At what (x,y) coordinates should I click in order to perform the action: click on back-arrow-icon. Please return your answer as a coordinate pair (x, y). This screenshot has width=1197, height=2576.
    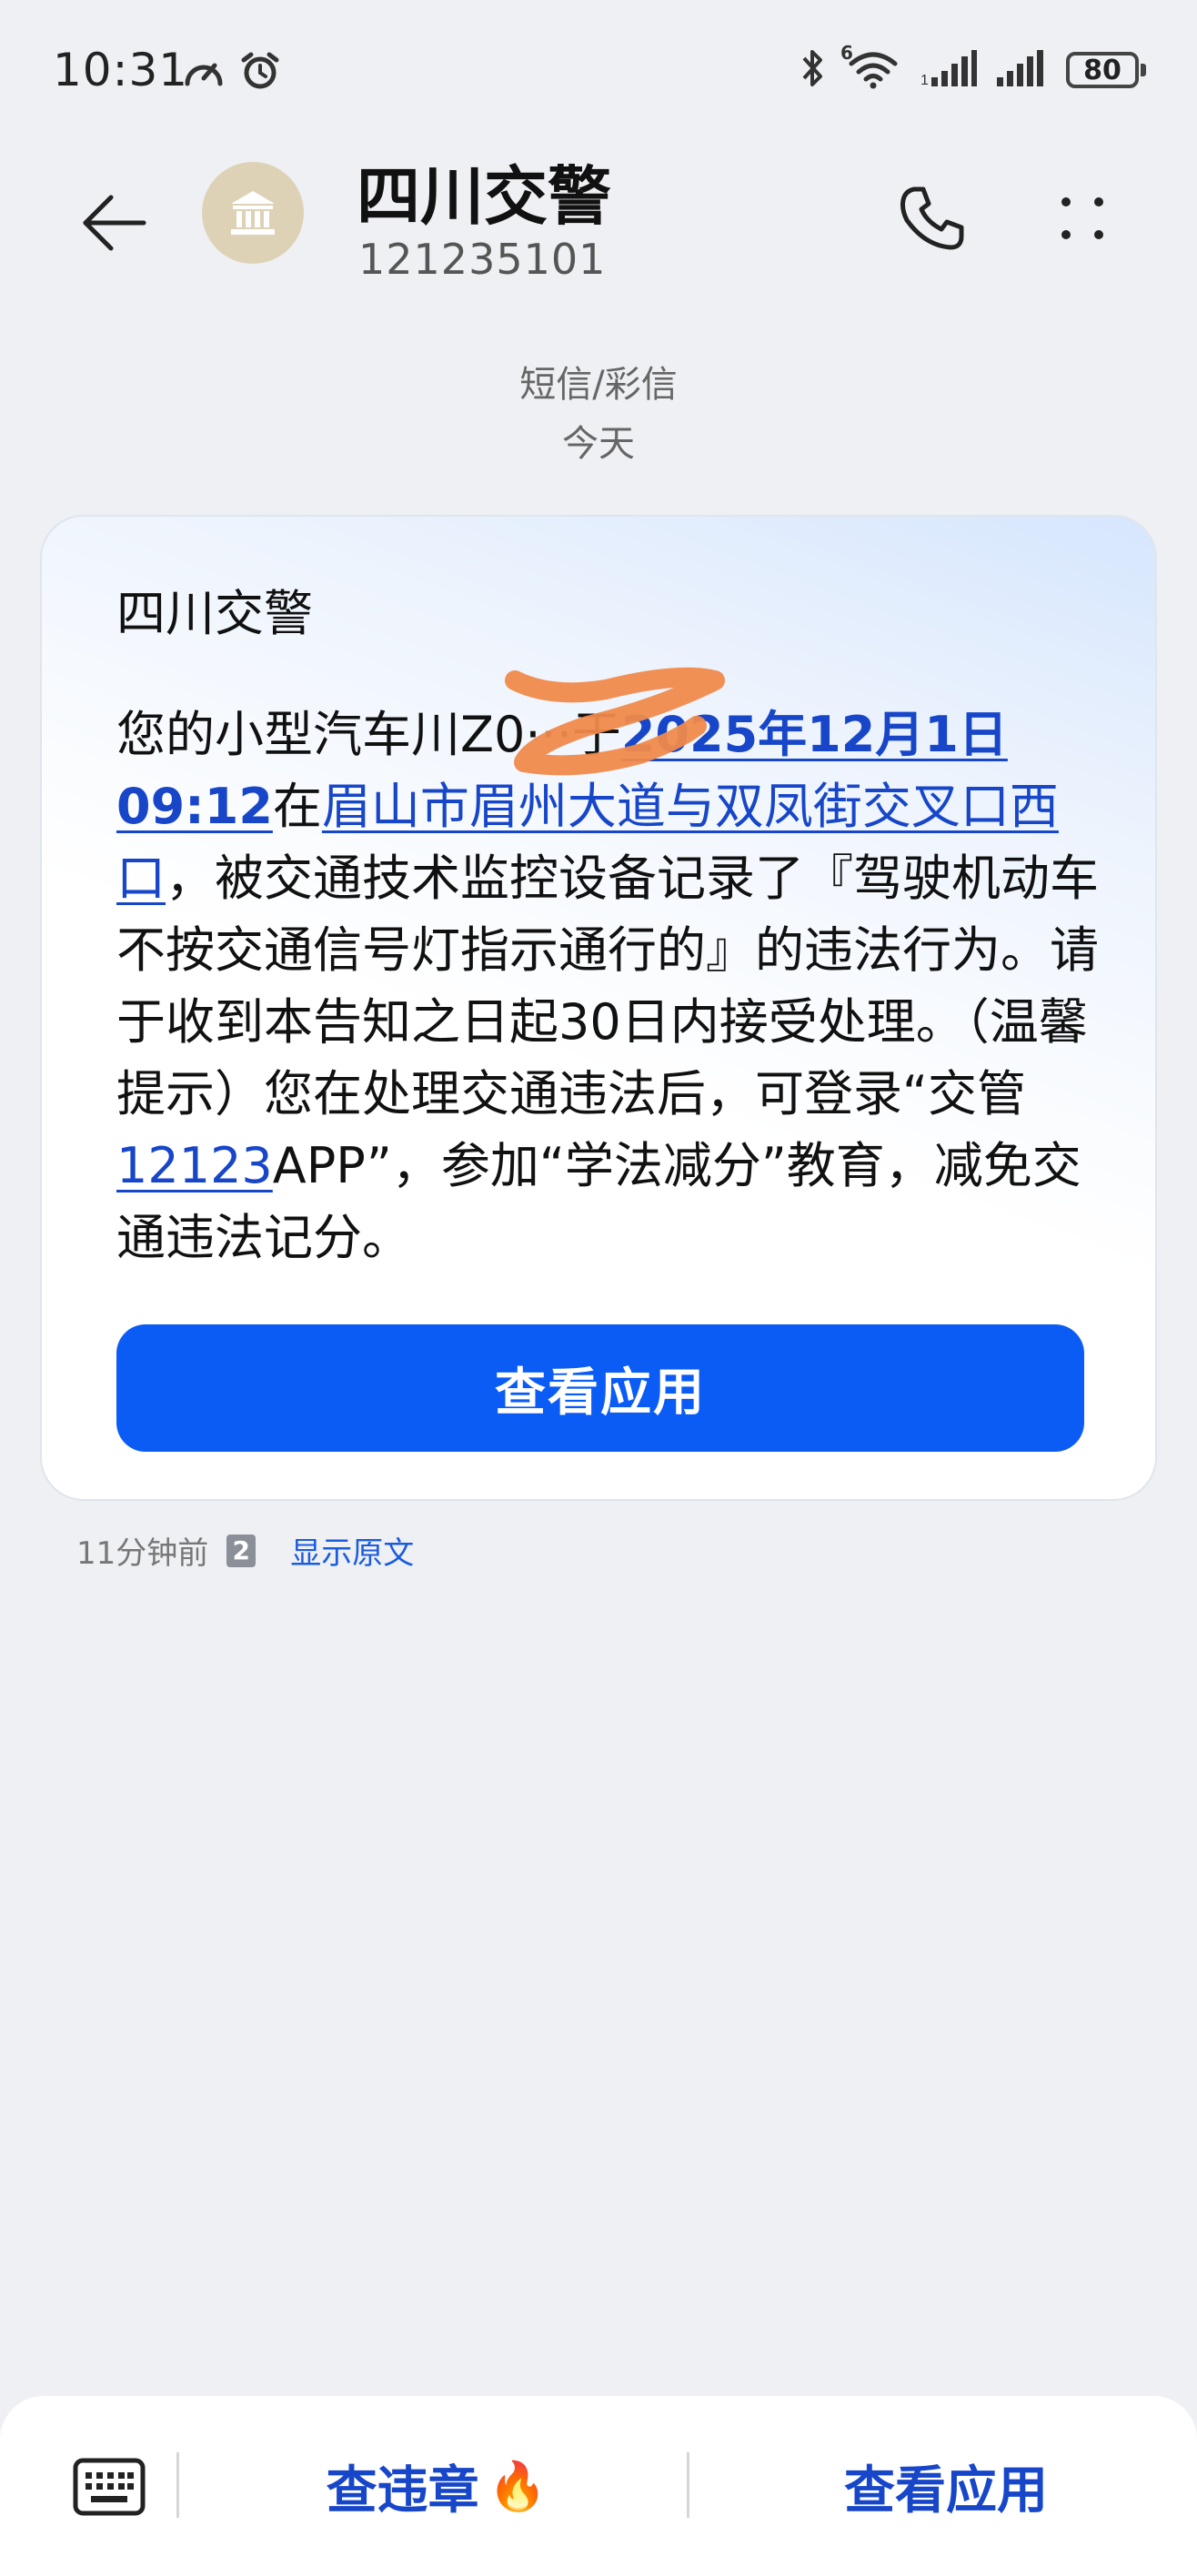
    Looking at the image, I should click on (114, 223).